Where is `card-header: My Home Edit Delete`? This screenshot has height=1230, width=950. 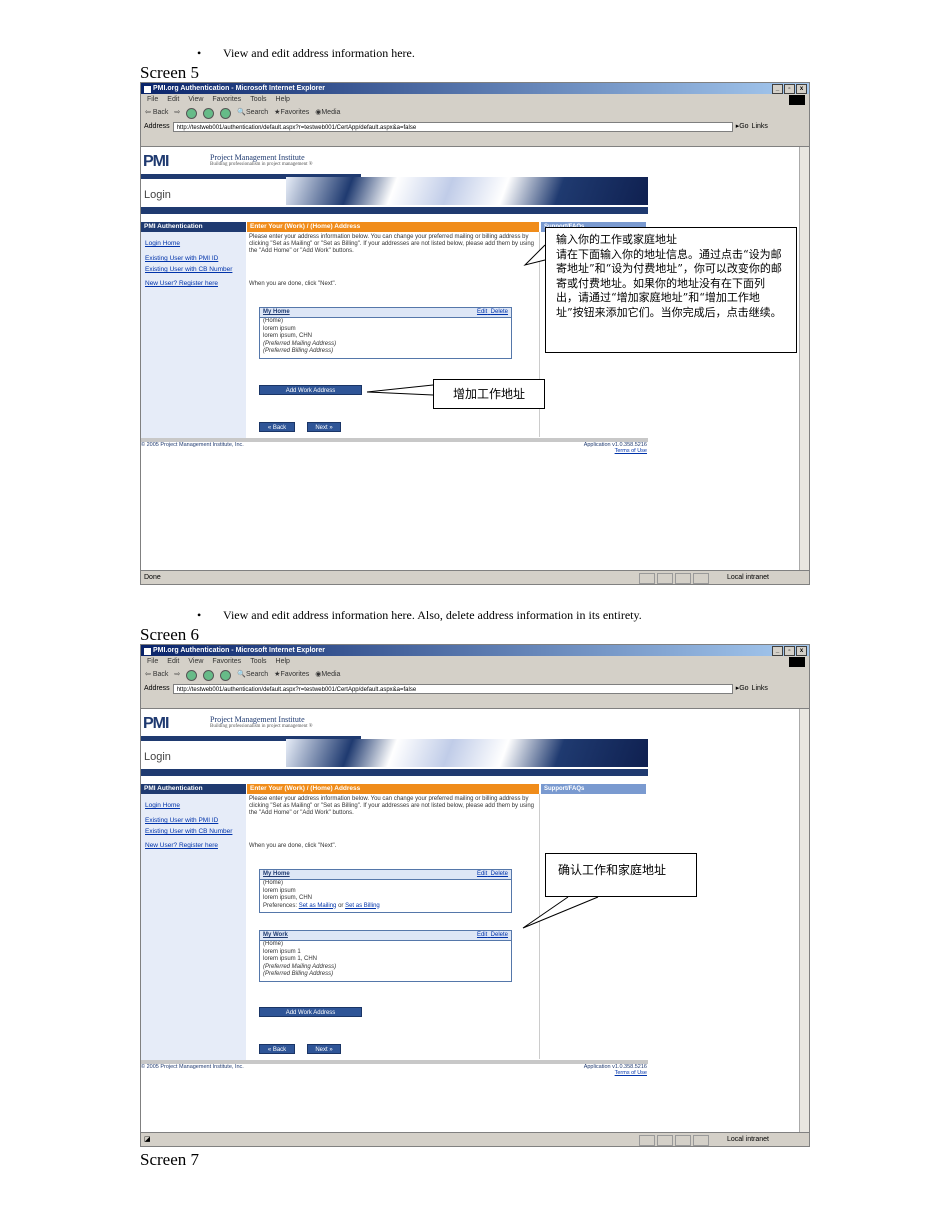 card-header: My Home Edit Delete is located at coordinates (385, 875).